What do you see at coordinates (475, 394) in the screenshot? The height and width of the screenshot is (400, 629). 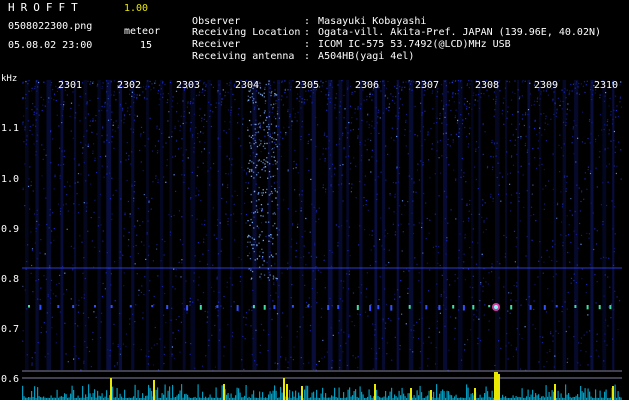 I see `meteor-spike` at bounding box center [475, 394].